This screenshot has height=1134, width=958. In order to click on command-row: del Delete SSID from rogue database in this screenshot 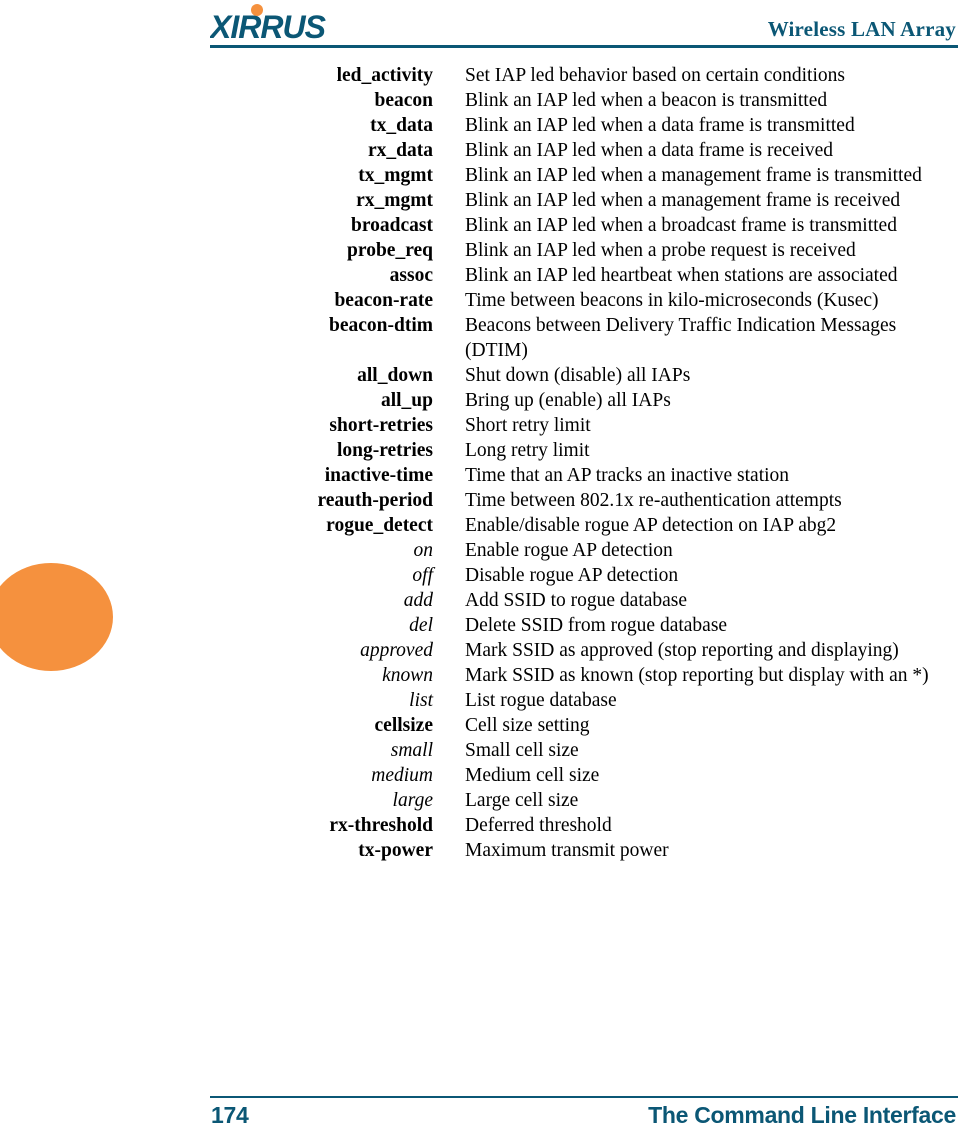, I will do `click(479, 625)`.